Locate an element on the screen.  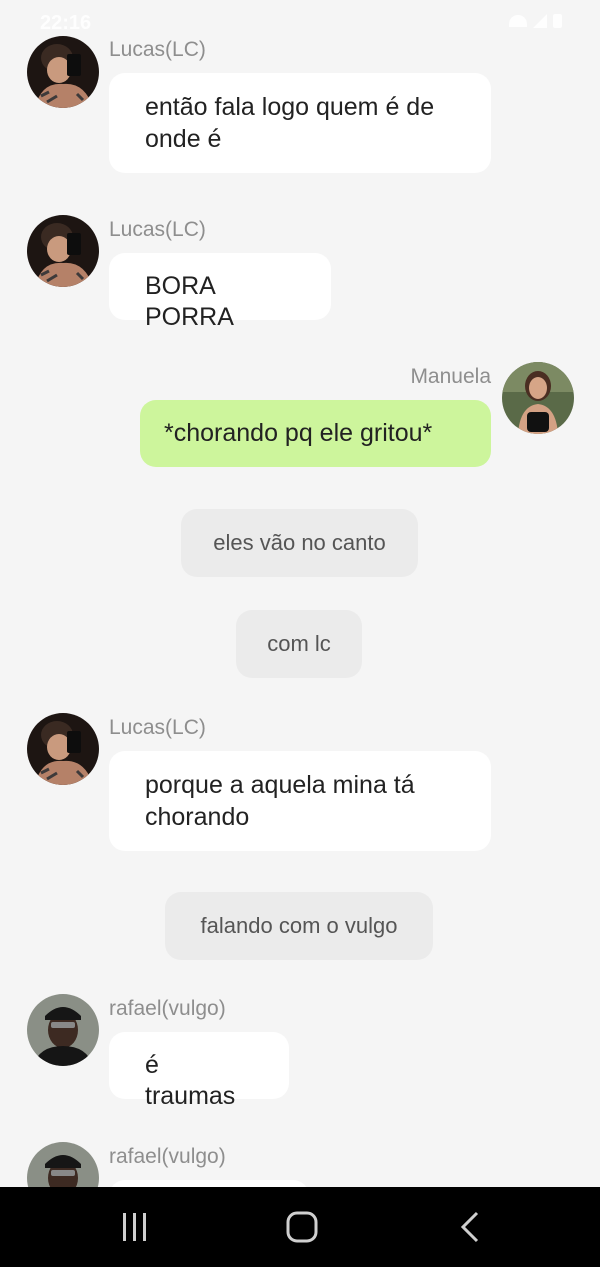
back-icon is located at coordinates (469, 1227).